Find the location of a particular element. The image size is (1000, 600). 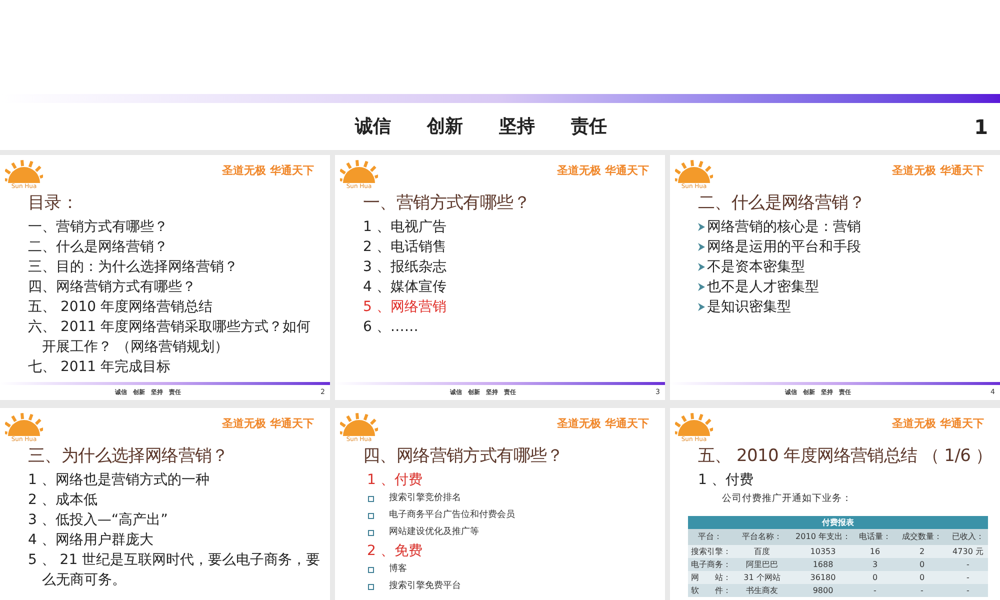

column-header: 2010 年支出： is located at coordinates (823, 537).